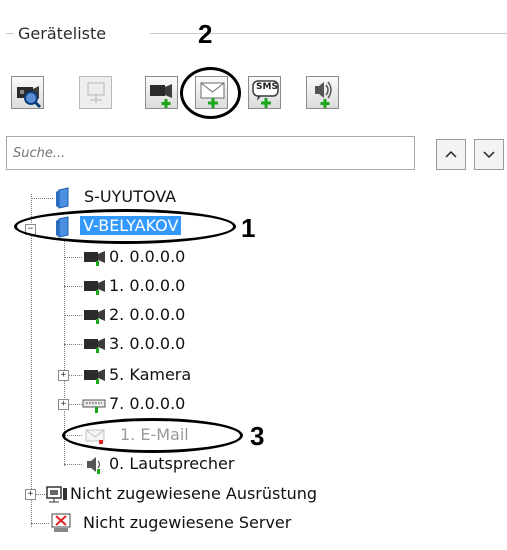 The height and width of the screenshot is (550, 507). What do you see at coordinates (267, 87) in the screenshot?
I see `sms-label: SMS` at bounding box center [267, 87].